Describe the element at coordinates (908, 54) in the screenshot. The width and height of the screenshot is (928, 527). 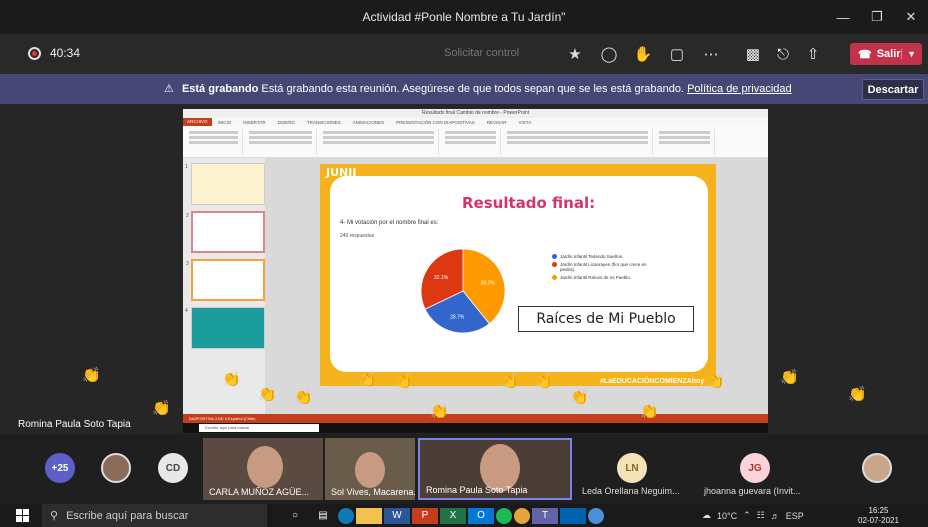
I see `chevron-down-icon: ▼` at that location.